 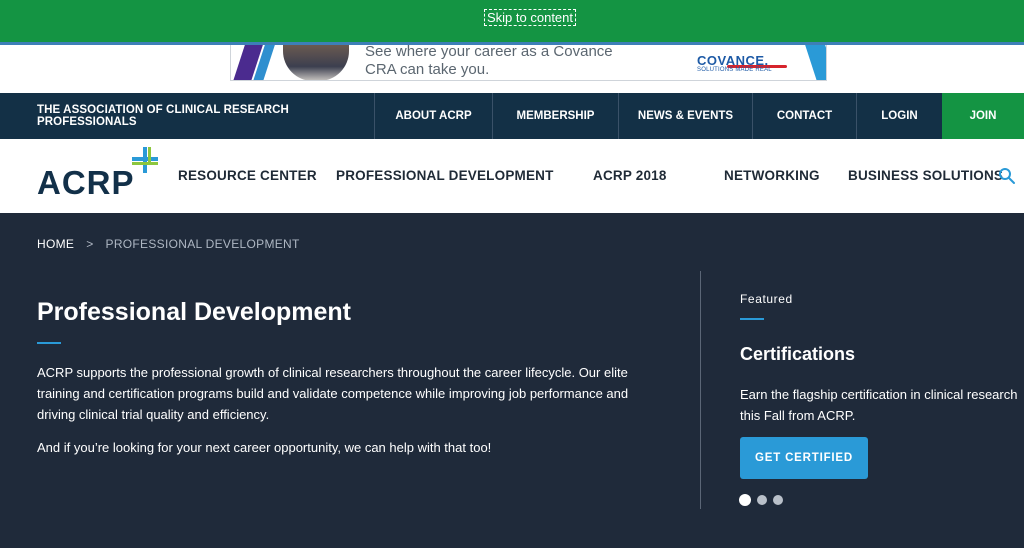 I want to click on search-icon, so click(x=1007, y=176).